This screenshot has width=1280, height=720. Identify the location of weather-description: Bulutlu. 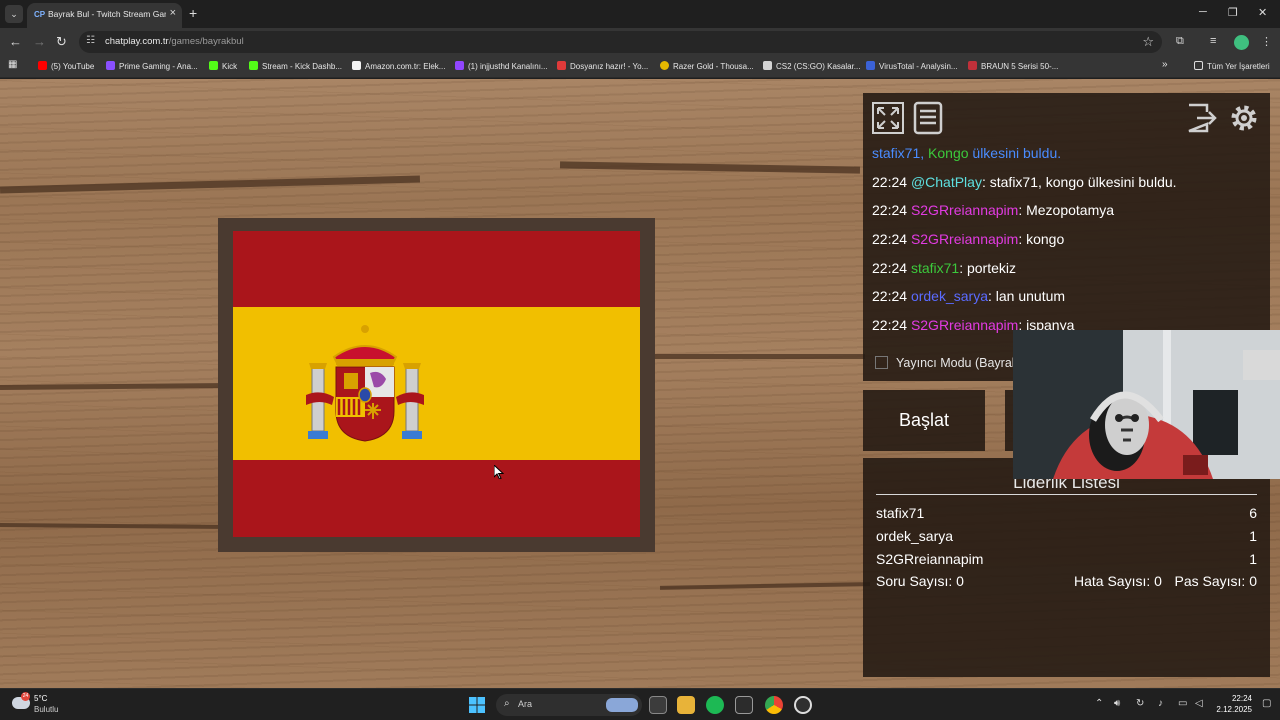
(46, 709).